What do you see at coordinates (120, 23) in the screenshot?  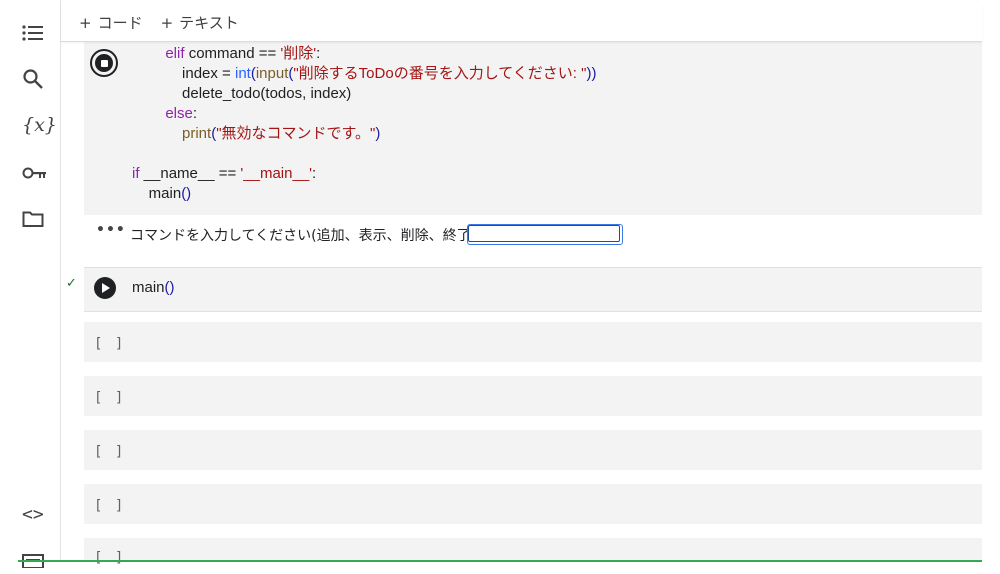 I see `add-code-label: コード` at bounding box center [120, 23].